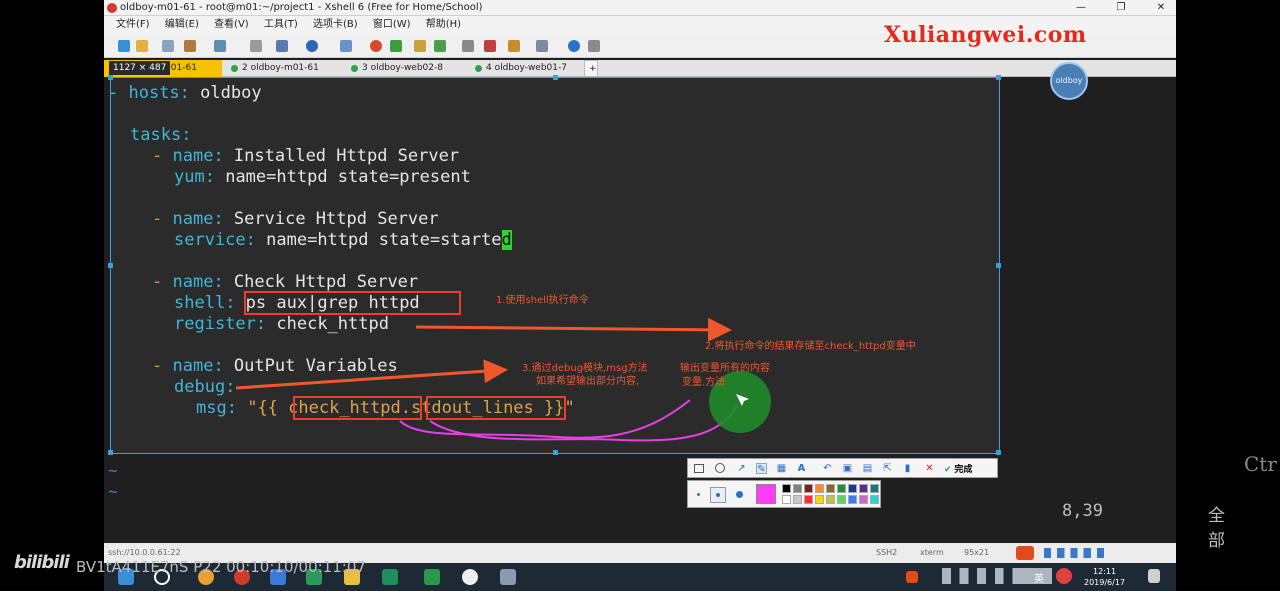 This screenshot has height=591, width=1280. I want to click on arrow-debug, so click(371, 374).